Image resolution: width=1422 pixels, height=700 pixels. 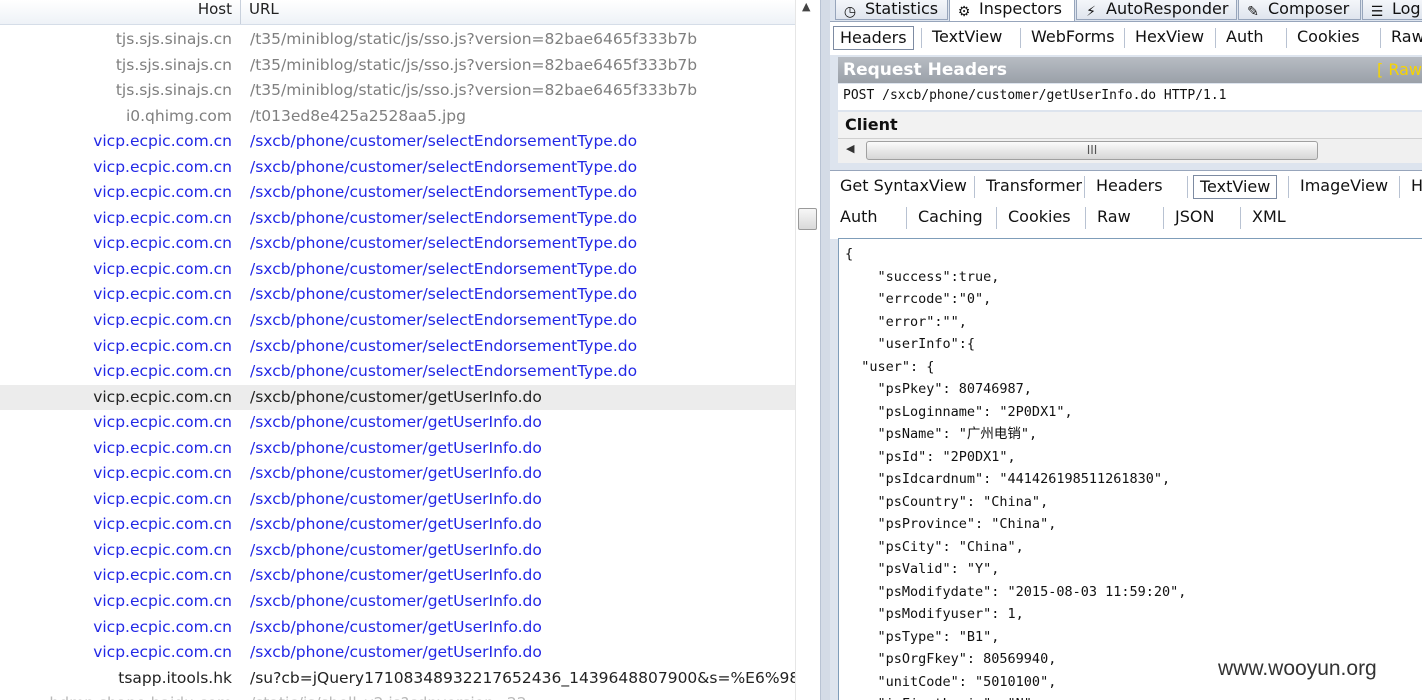 What do you see at coordinates (1129, 187) in the screenshot?
I see `response-tab-headers: Headers` at bounding box center [1129, 187].